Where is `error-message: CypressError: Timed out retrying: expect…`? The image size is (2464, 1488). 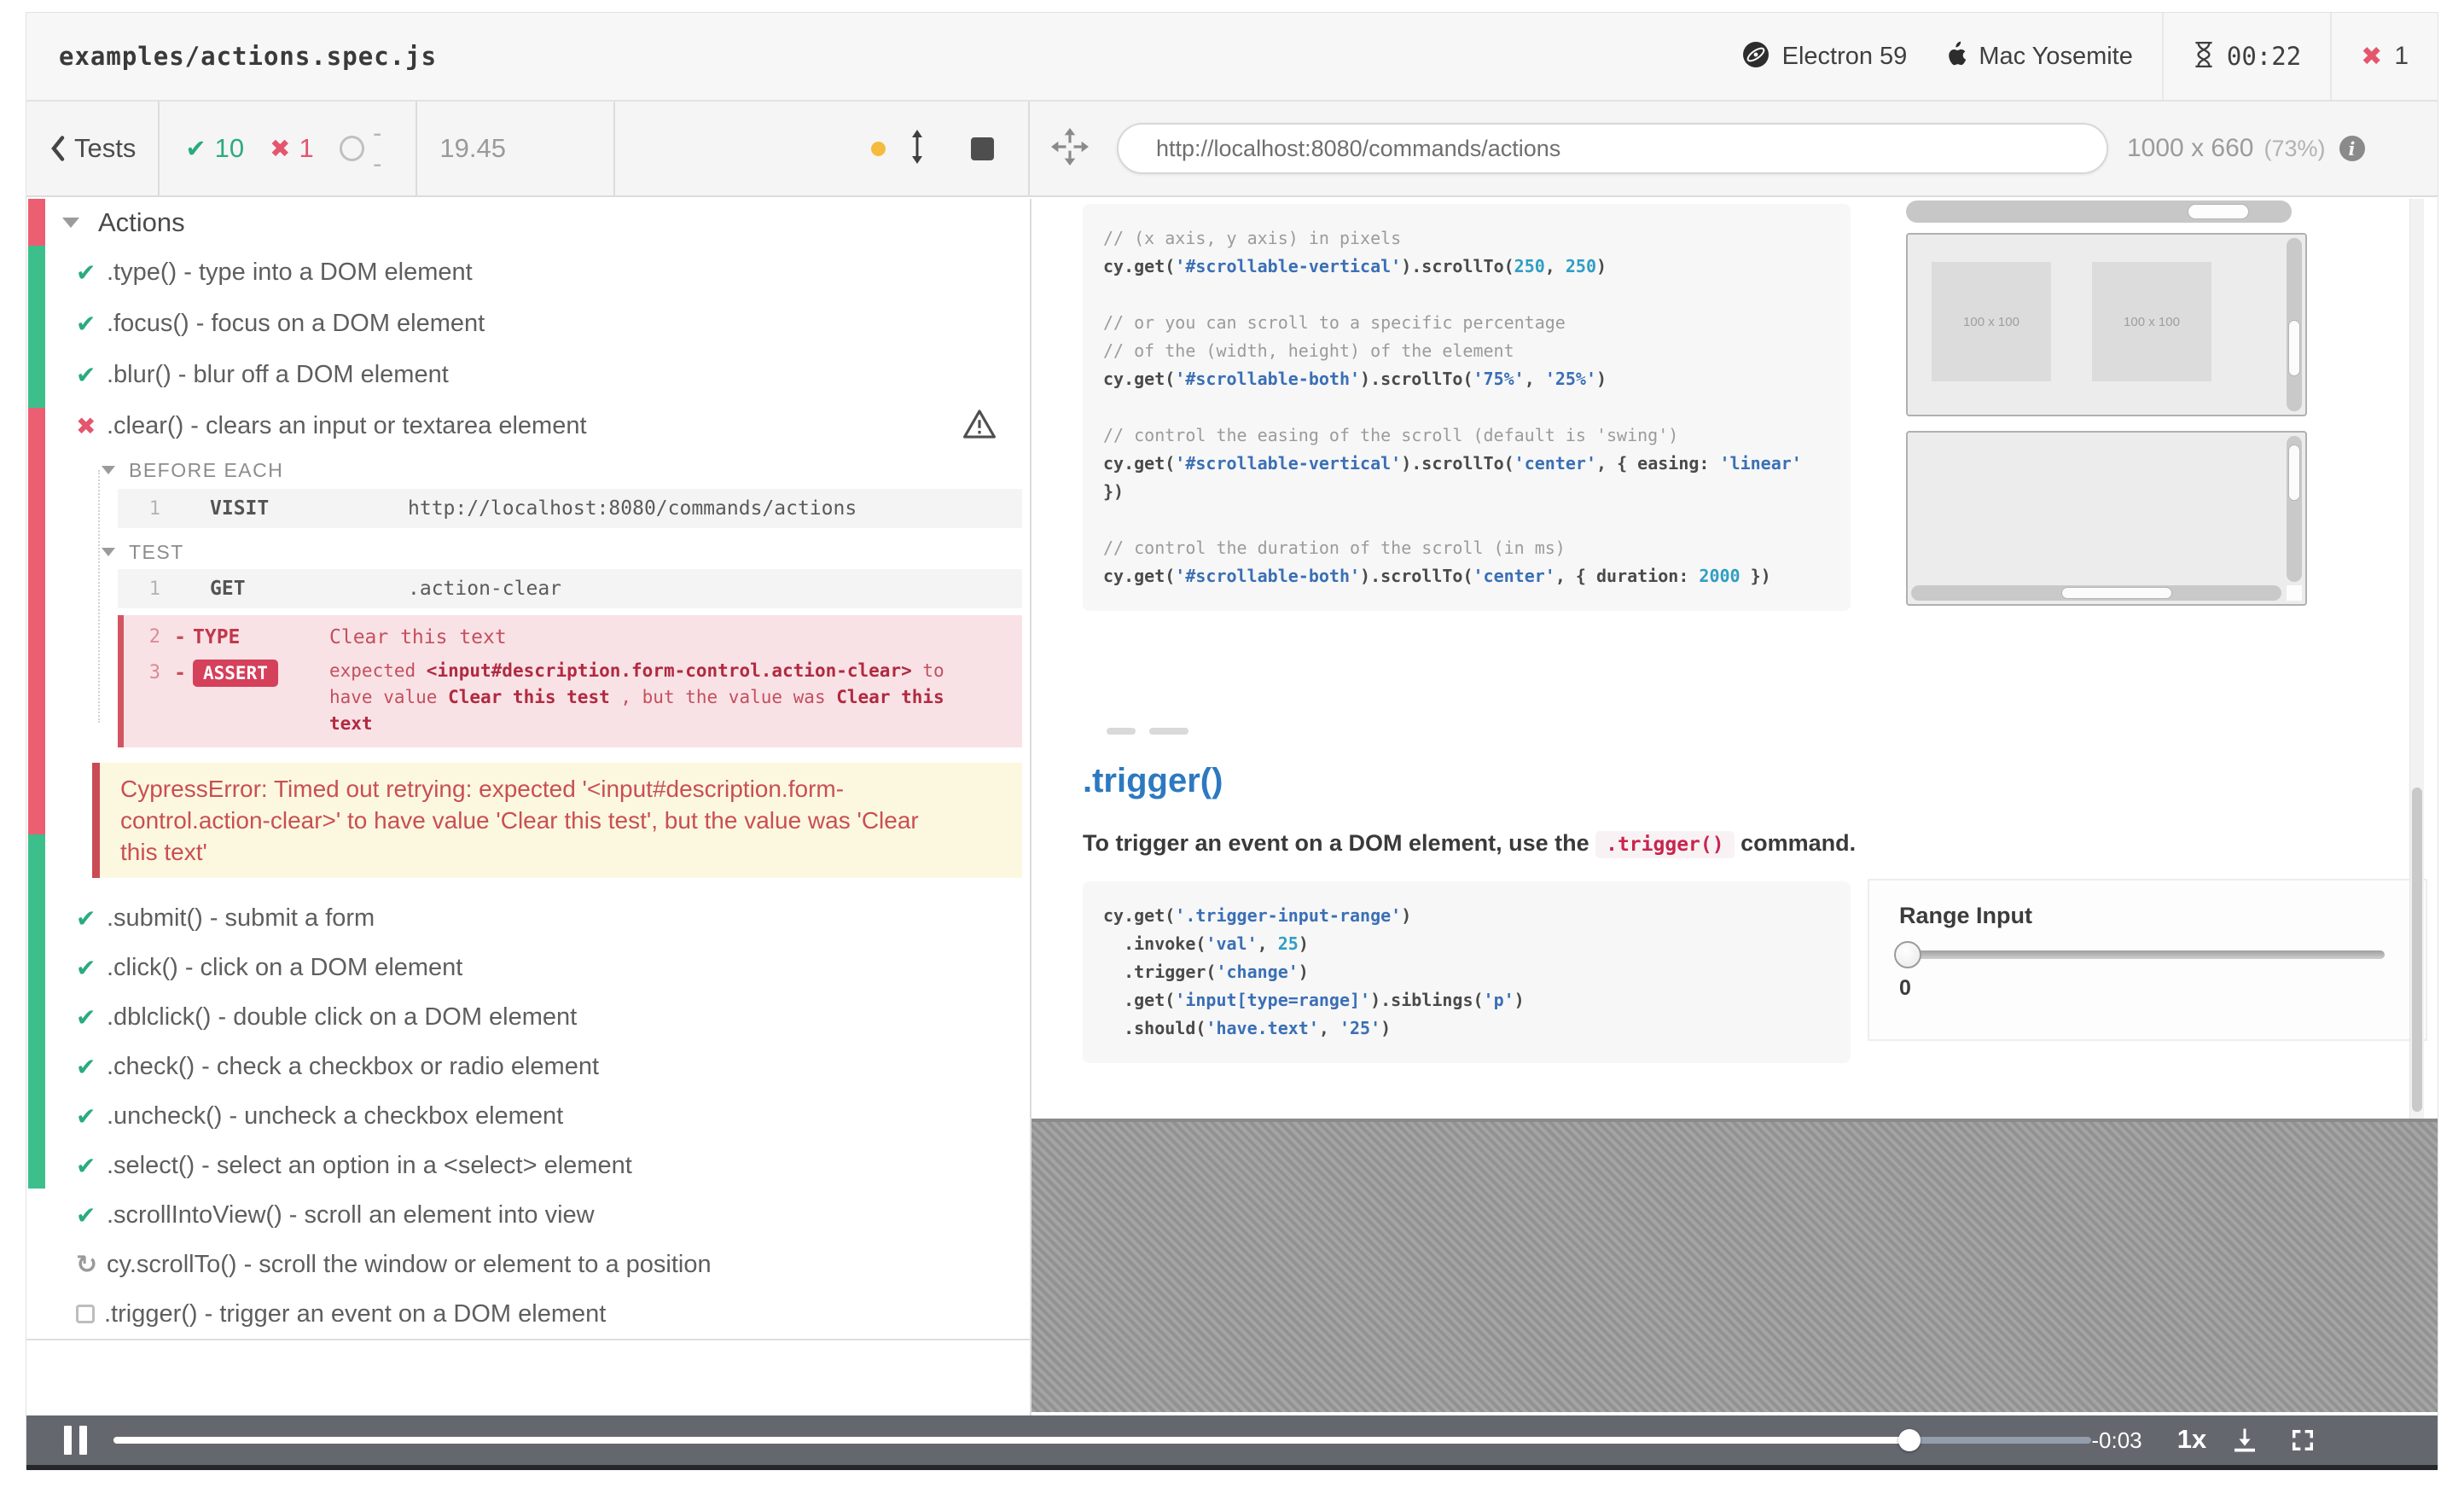 error-message: CypressError: Timed out retrying: expect… is located at coordinates (519, 821).